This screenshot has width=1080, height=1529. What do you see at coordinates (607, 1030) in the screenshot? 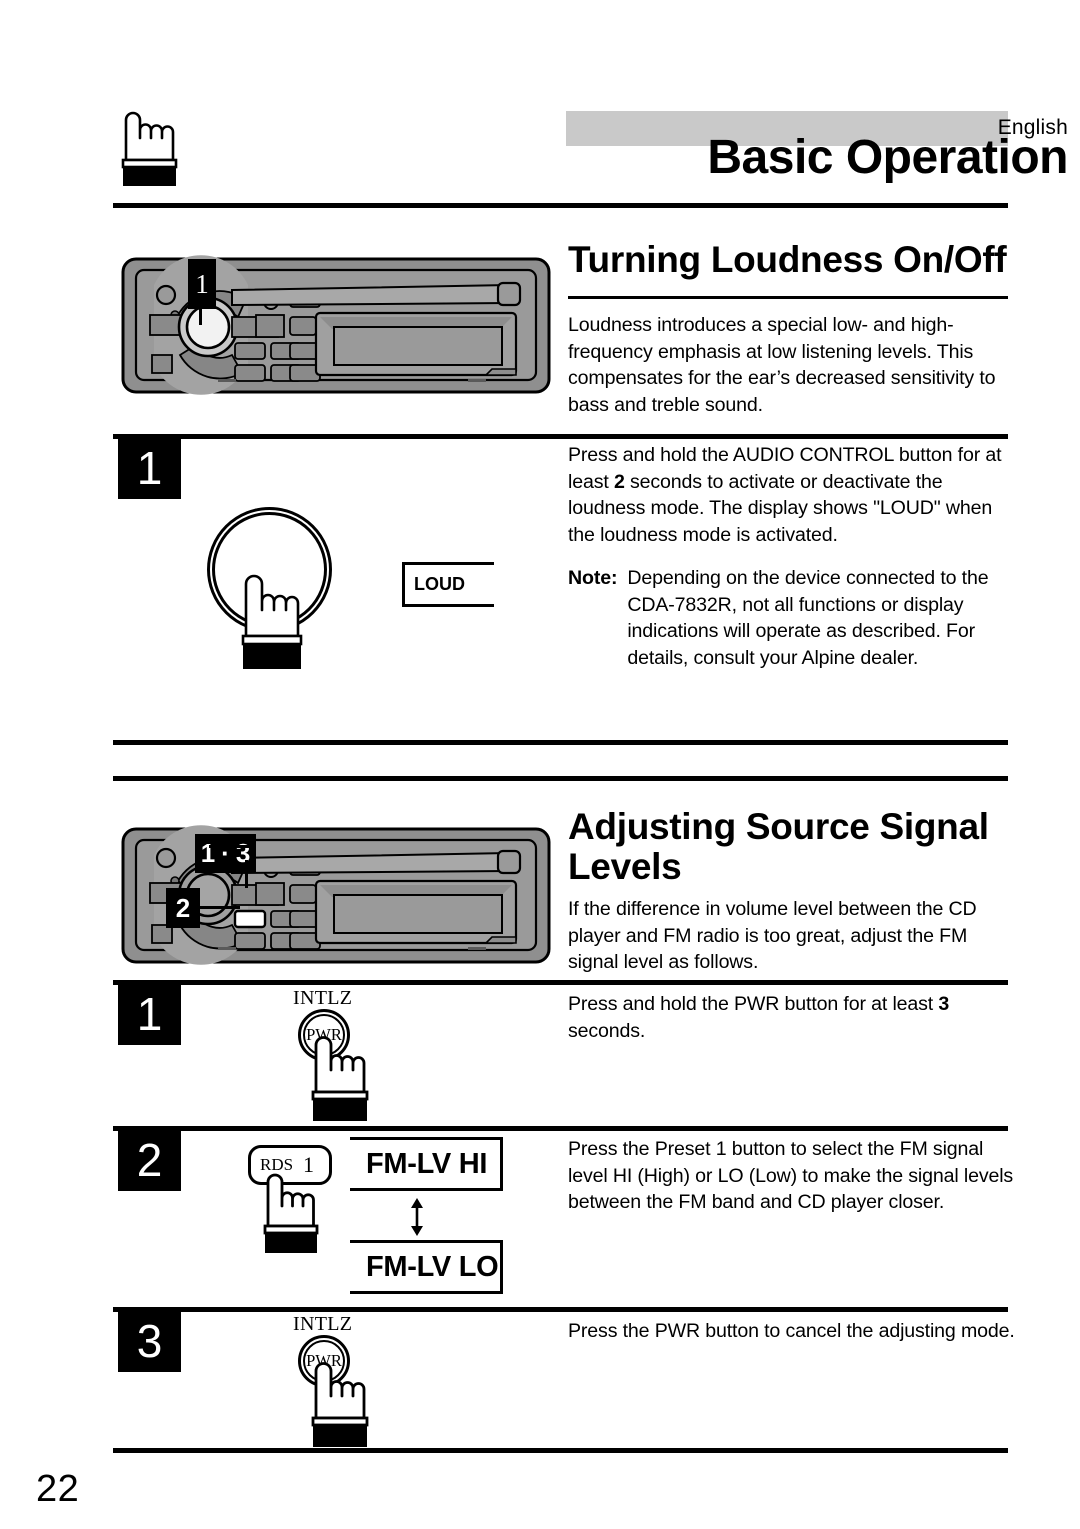
I see `s2-step1-text-b: seconds.` at bounding box center [607, 1030].